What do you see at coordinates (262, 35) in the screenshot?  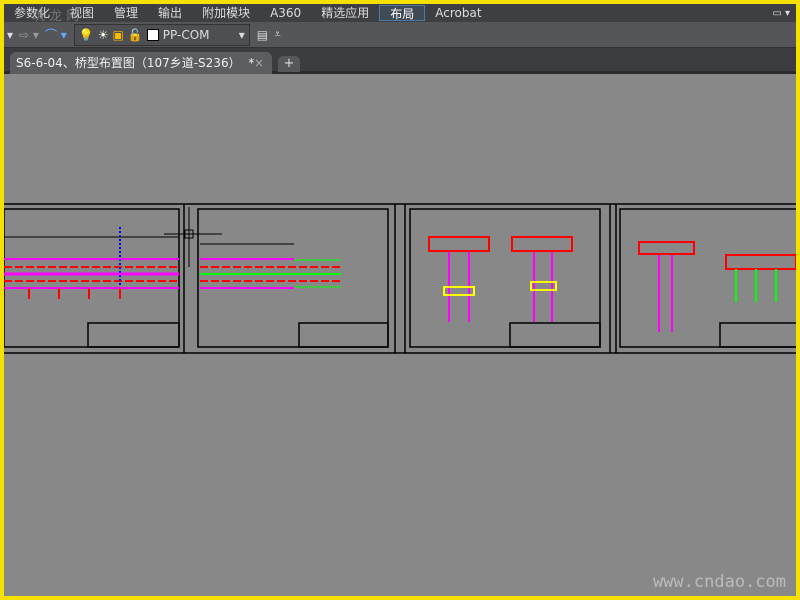 I see `layer-properties-icon: ▤` at bounding box center [262, 35].